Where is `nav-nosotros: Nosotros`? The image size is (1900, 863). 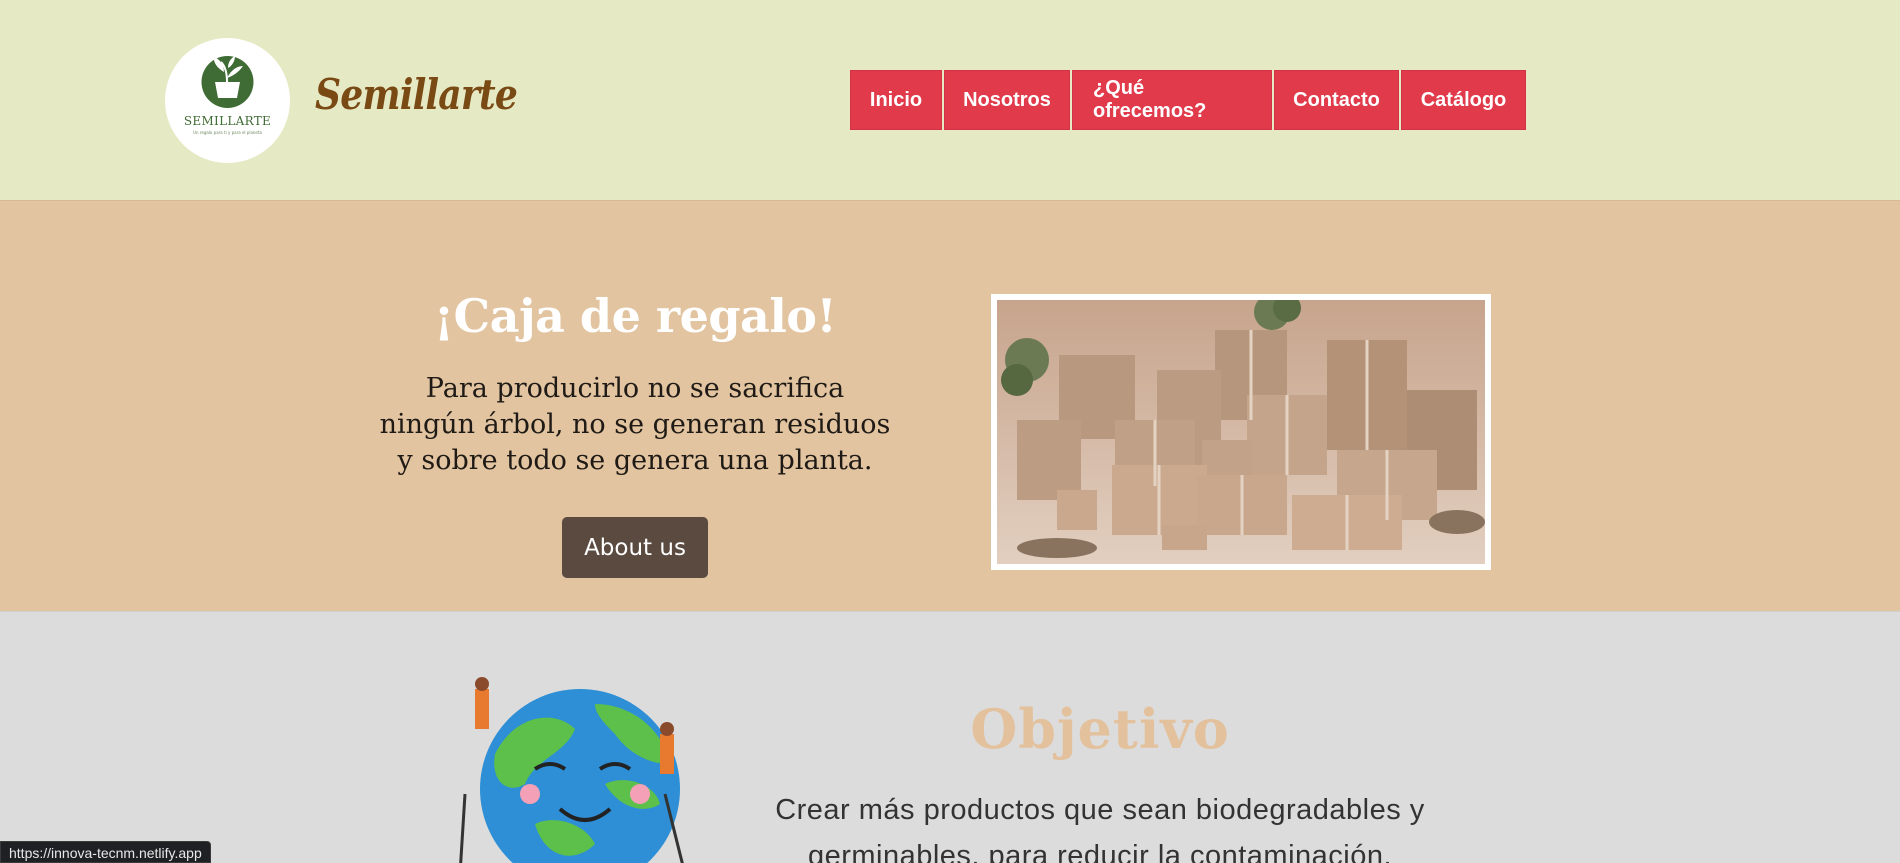 nav-nosotros: Nosotros is located at coordinates (1007, 100).